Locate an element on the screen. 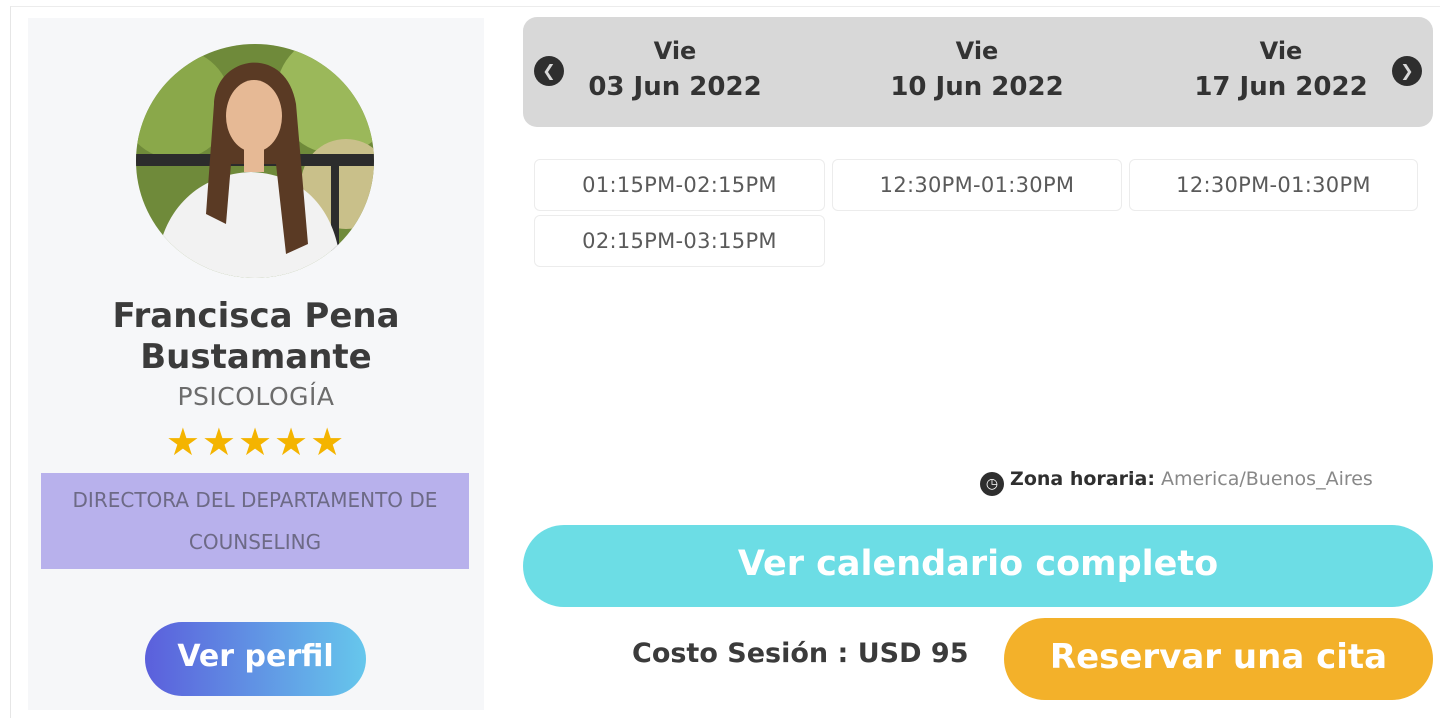  rating-stars: ★★★★★ is located at coordinates (256, 442).